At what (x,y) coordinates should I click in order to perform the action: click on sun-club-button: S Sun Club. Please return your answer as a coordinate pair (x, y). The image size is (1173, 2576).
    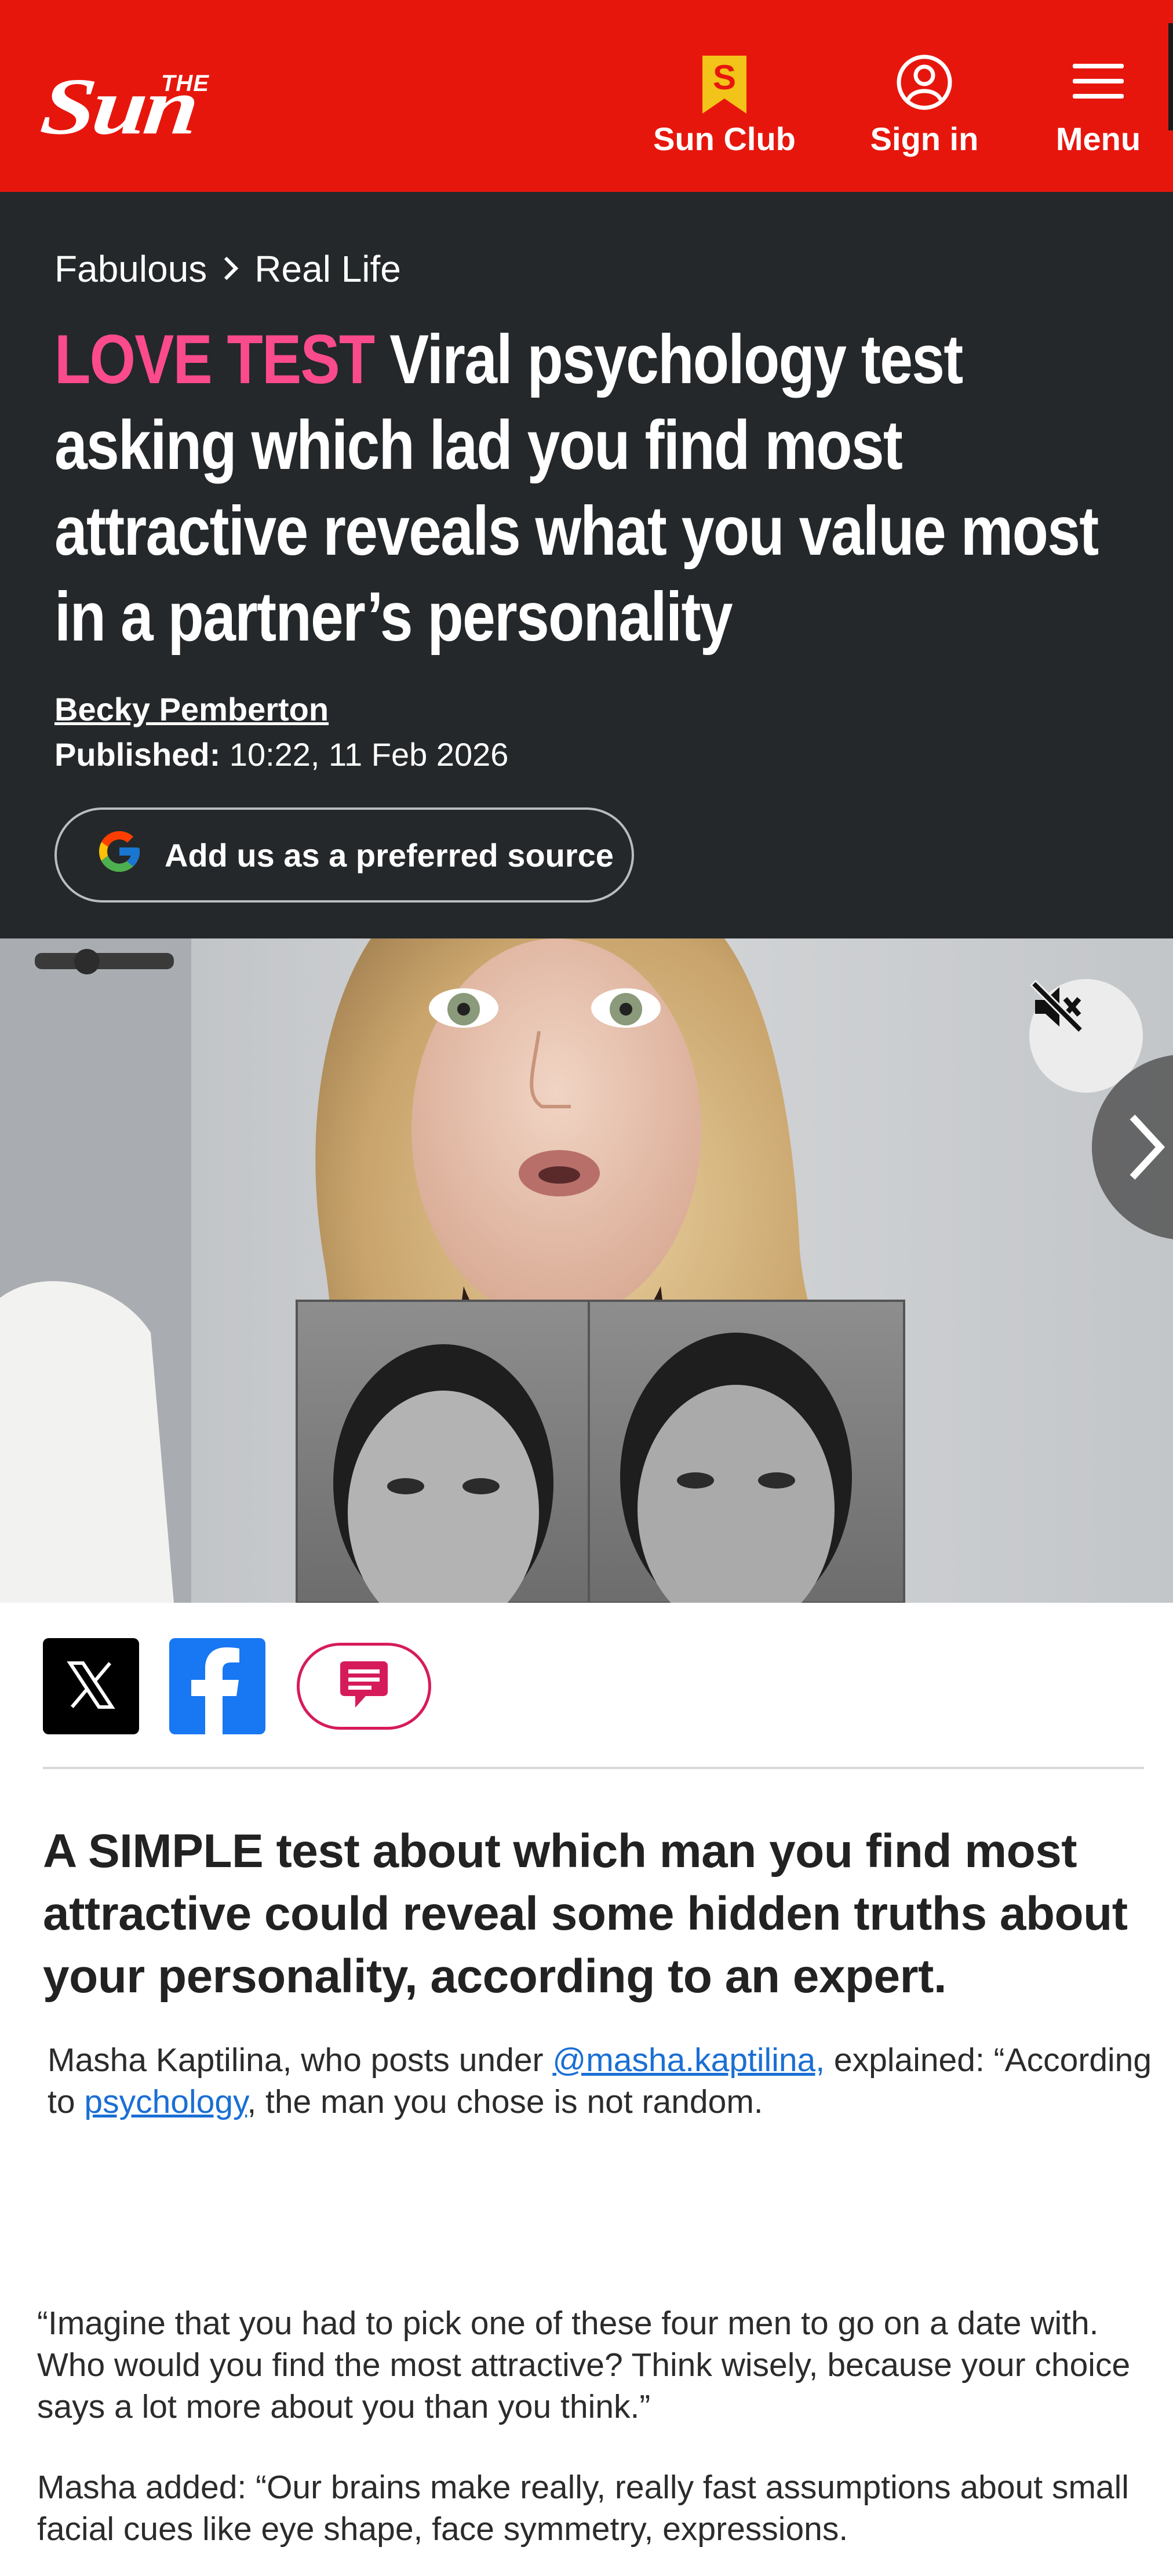
    Looking at the image, I should click on (725, 108).